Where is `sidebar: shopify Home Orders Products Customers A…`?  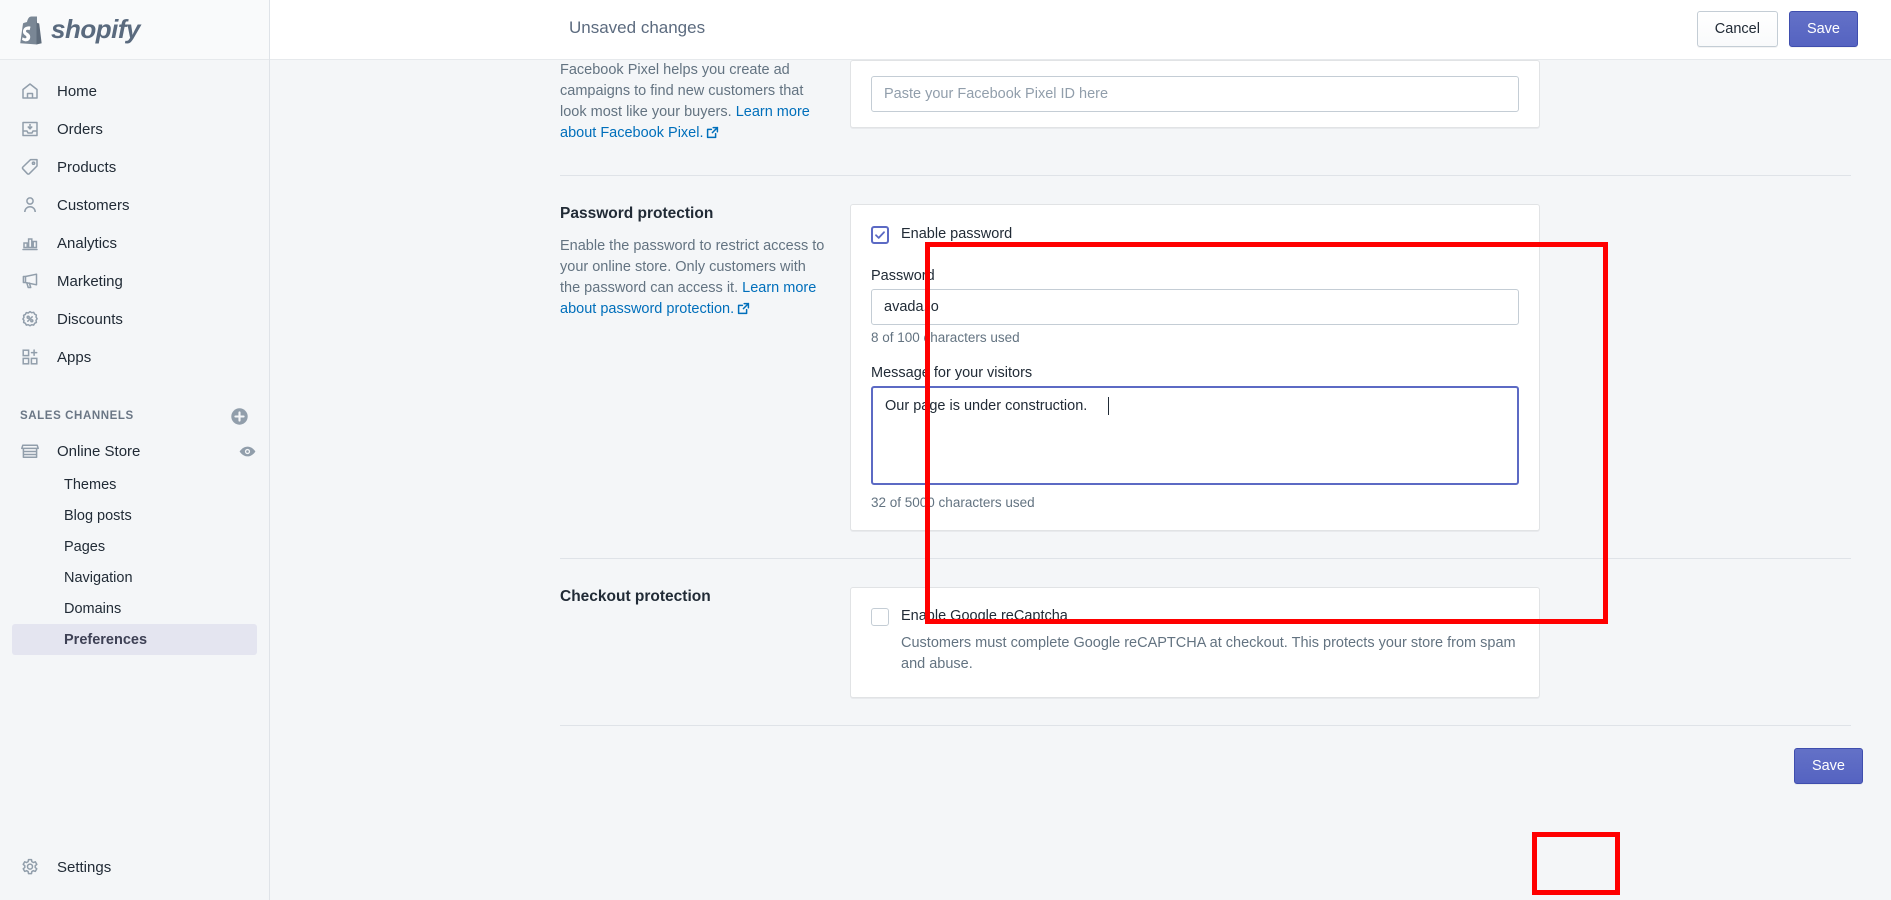 sidebar: shopify Home Orders Products Customers A… is located at coordinates (135, 450).